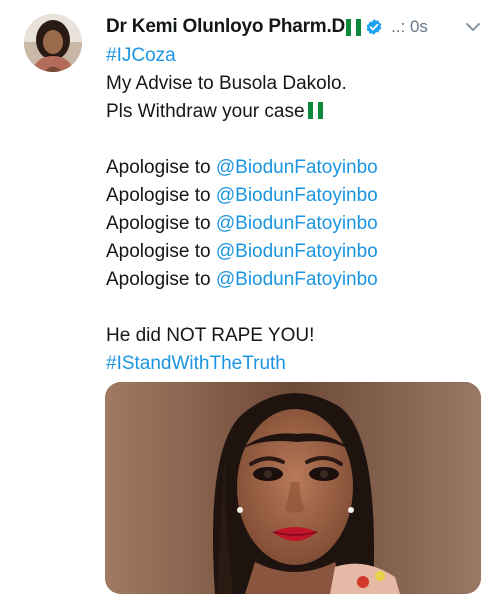 This screenshot has height=600, width=496. Describe the element at coordinates (294, 364) in the screenshot. I see `hashtag-link: #IStandWithTheTruth` at that location.